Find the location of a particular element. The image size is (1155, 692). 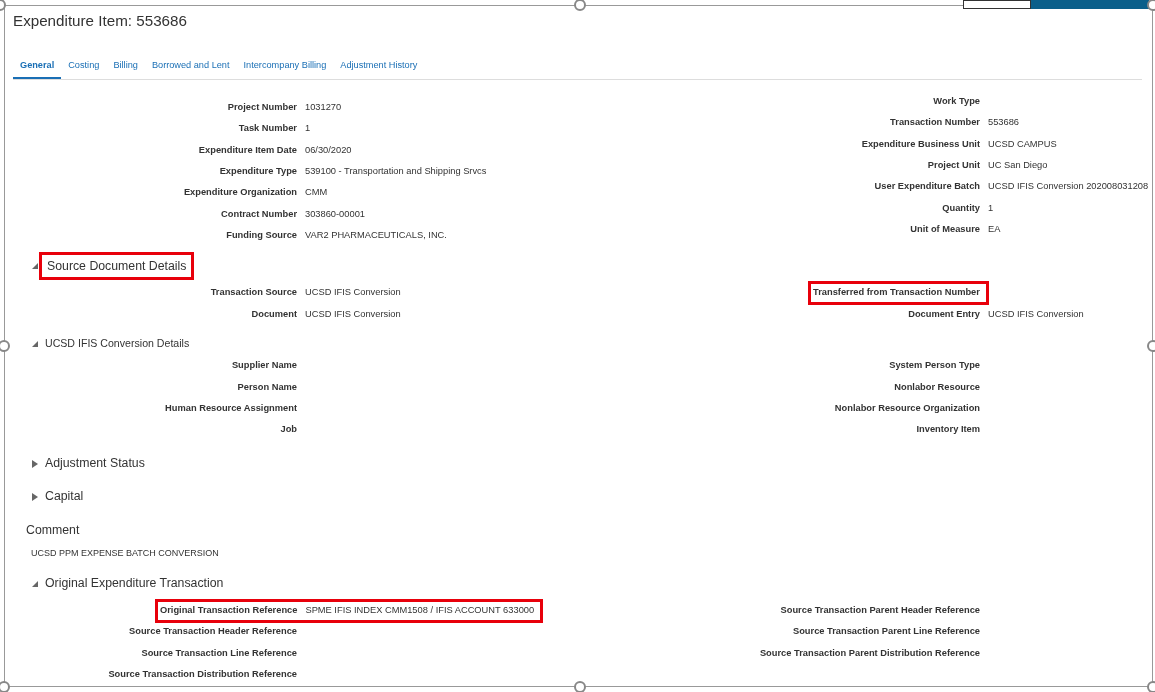

field-label: Transaction Source is located at coordinates (253, 293).